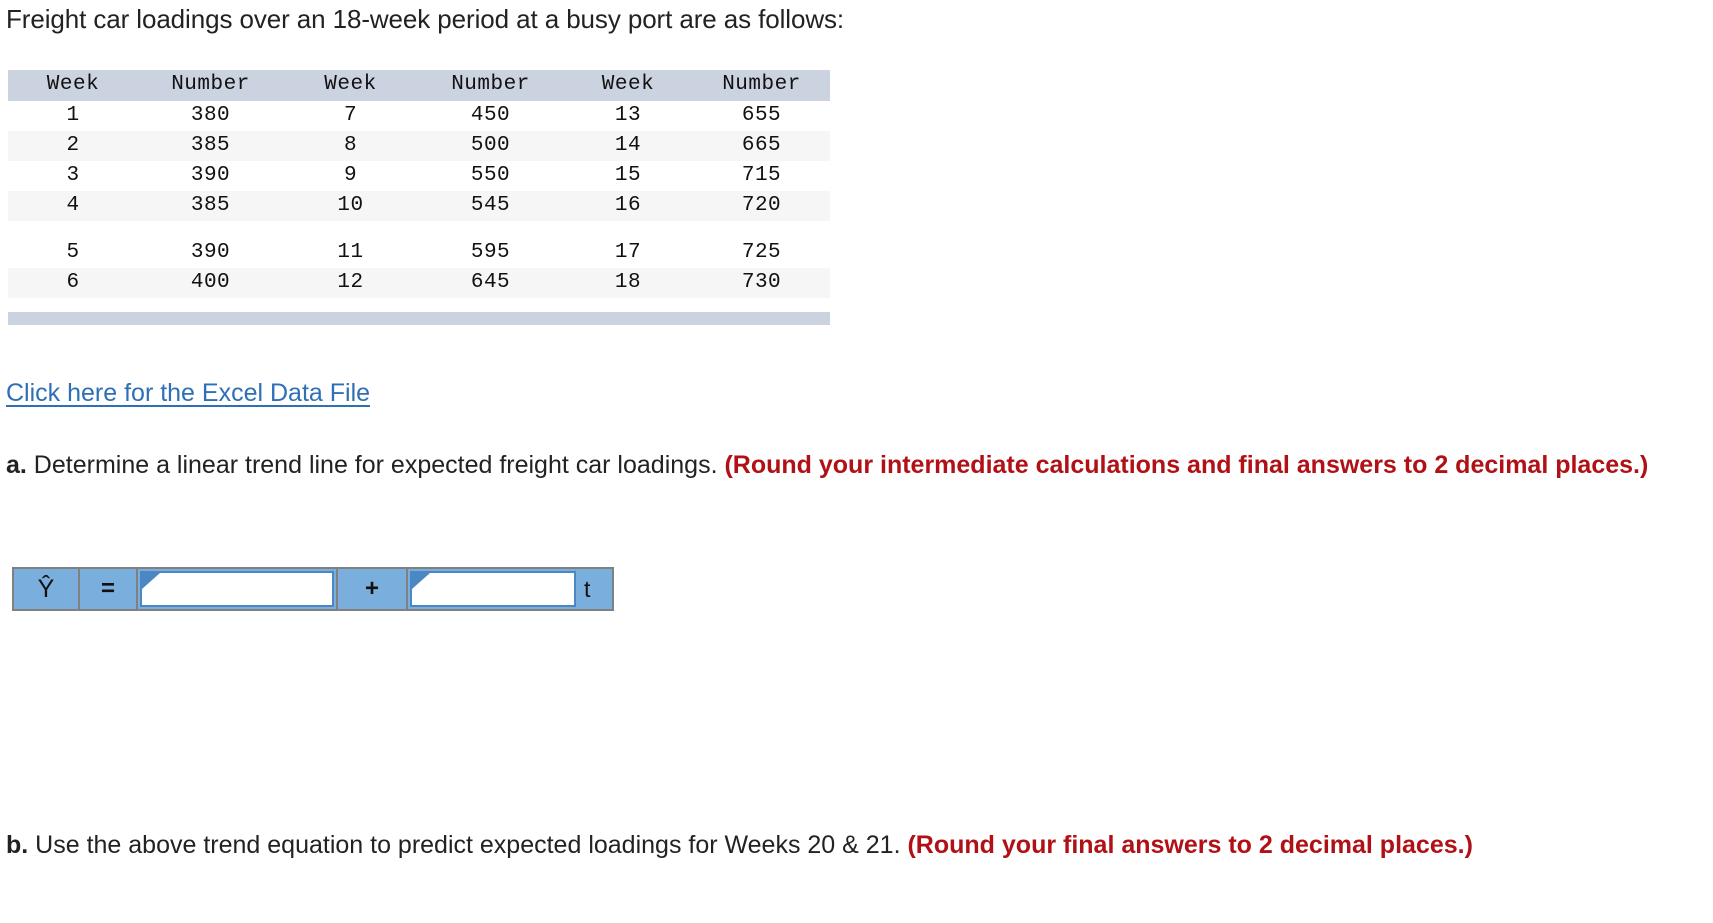 This screenshot has width=1713, height=923. I want to click on cell-week: 8, so click(350, 146).